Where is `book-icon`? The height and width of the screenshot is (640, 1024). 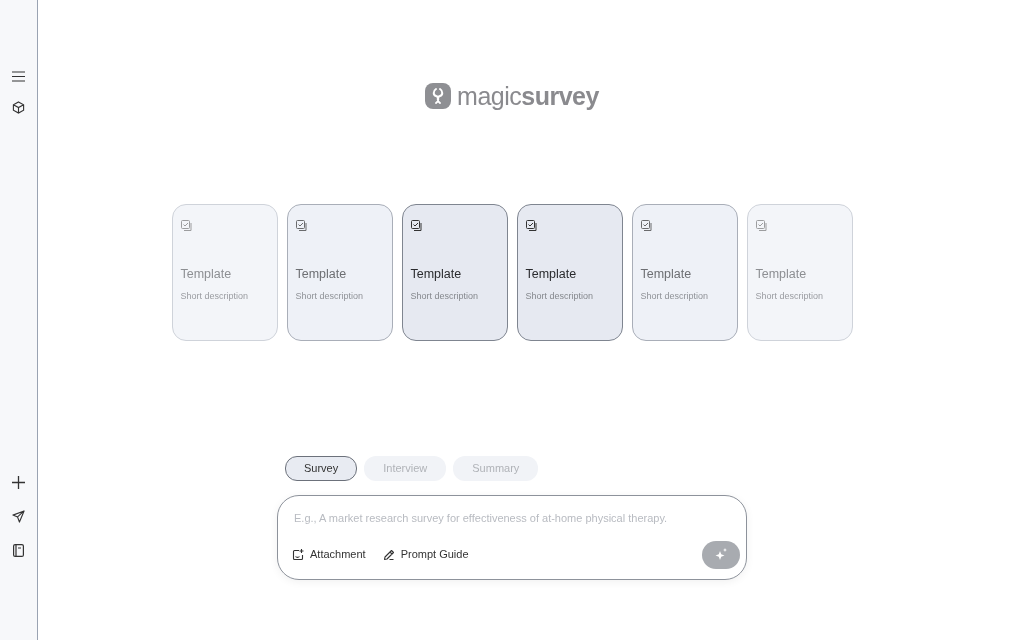
book-icon is located at coordinates (18, 550).